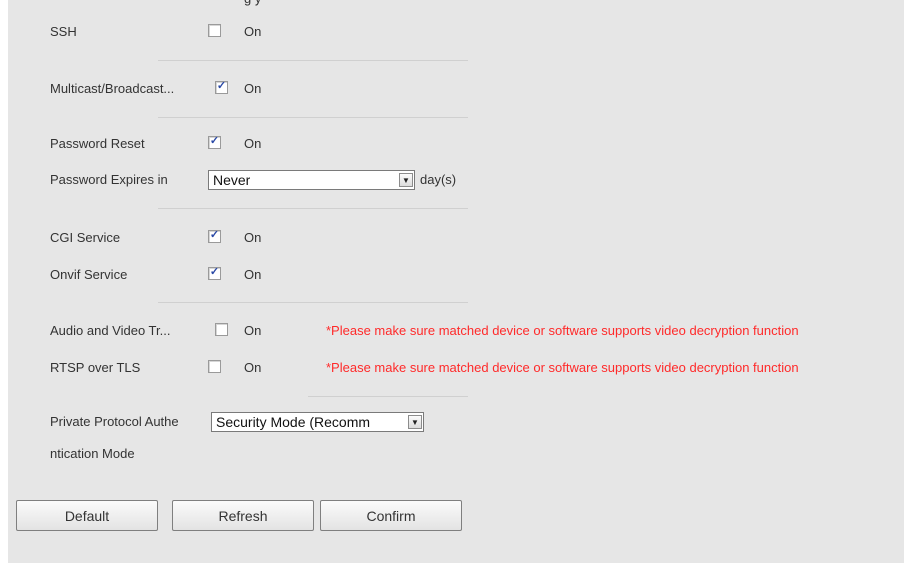 Image resolution: width=904 pixels, height=563 pixels. What do you see at coordinates (214, 366) in the screenshot?
I see `rtsp-tls-checkbox: ✓` at bounding box center [214, 366].